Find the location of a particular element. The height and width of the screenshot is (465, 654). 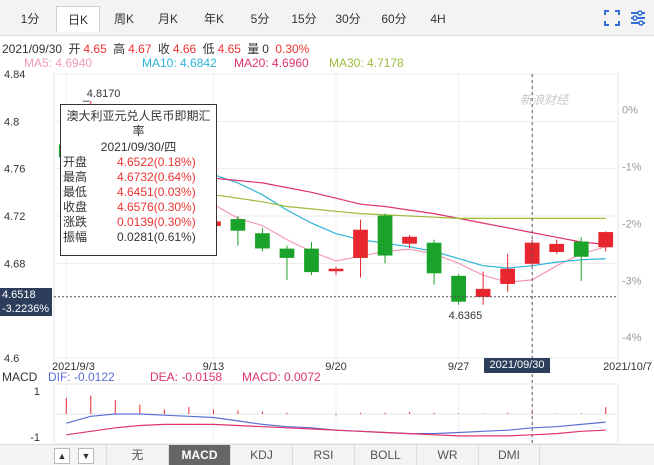

tooltip-key: 最低 is located at coordinates (75, 192).